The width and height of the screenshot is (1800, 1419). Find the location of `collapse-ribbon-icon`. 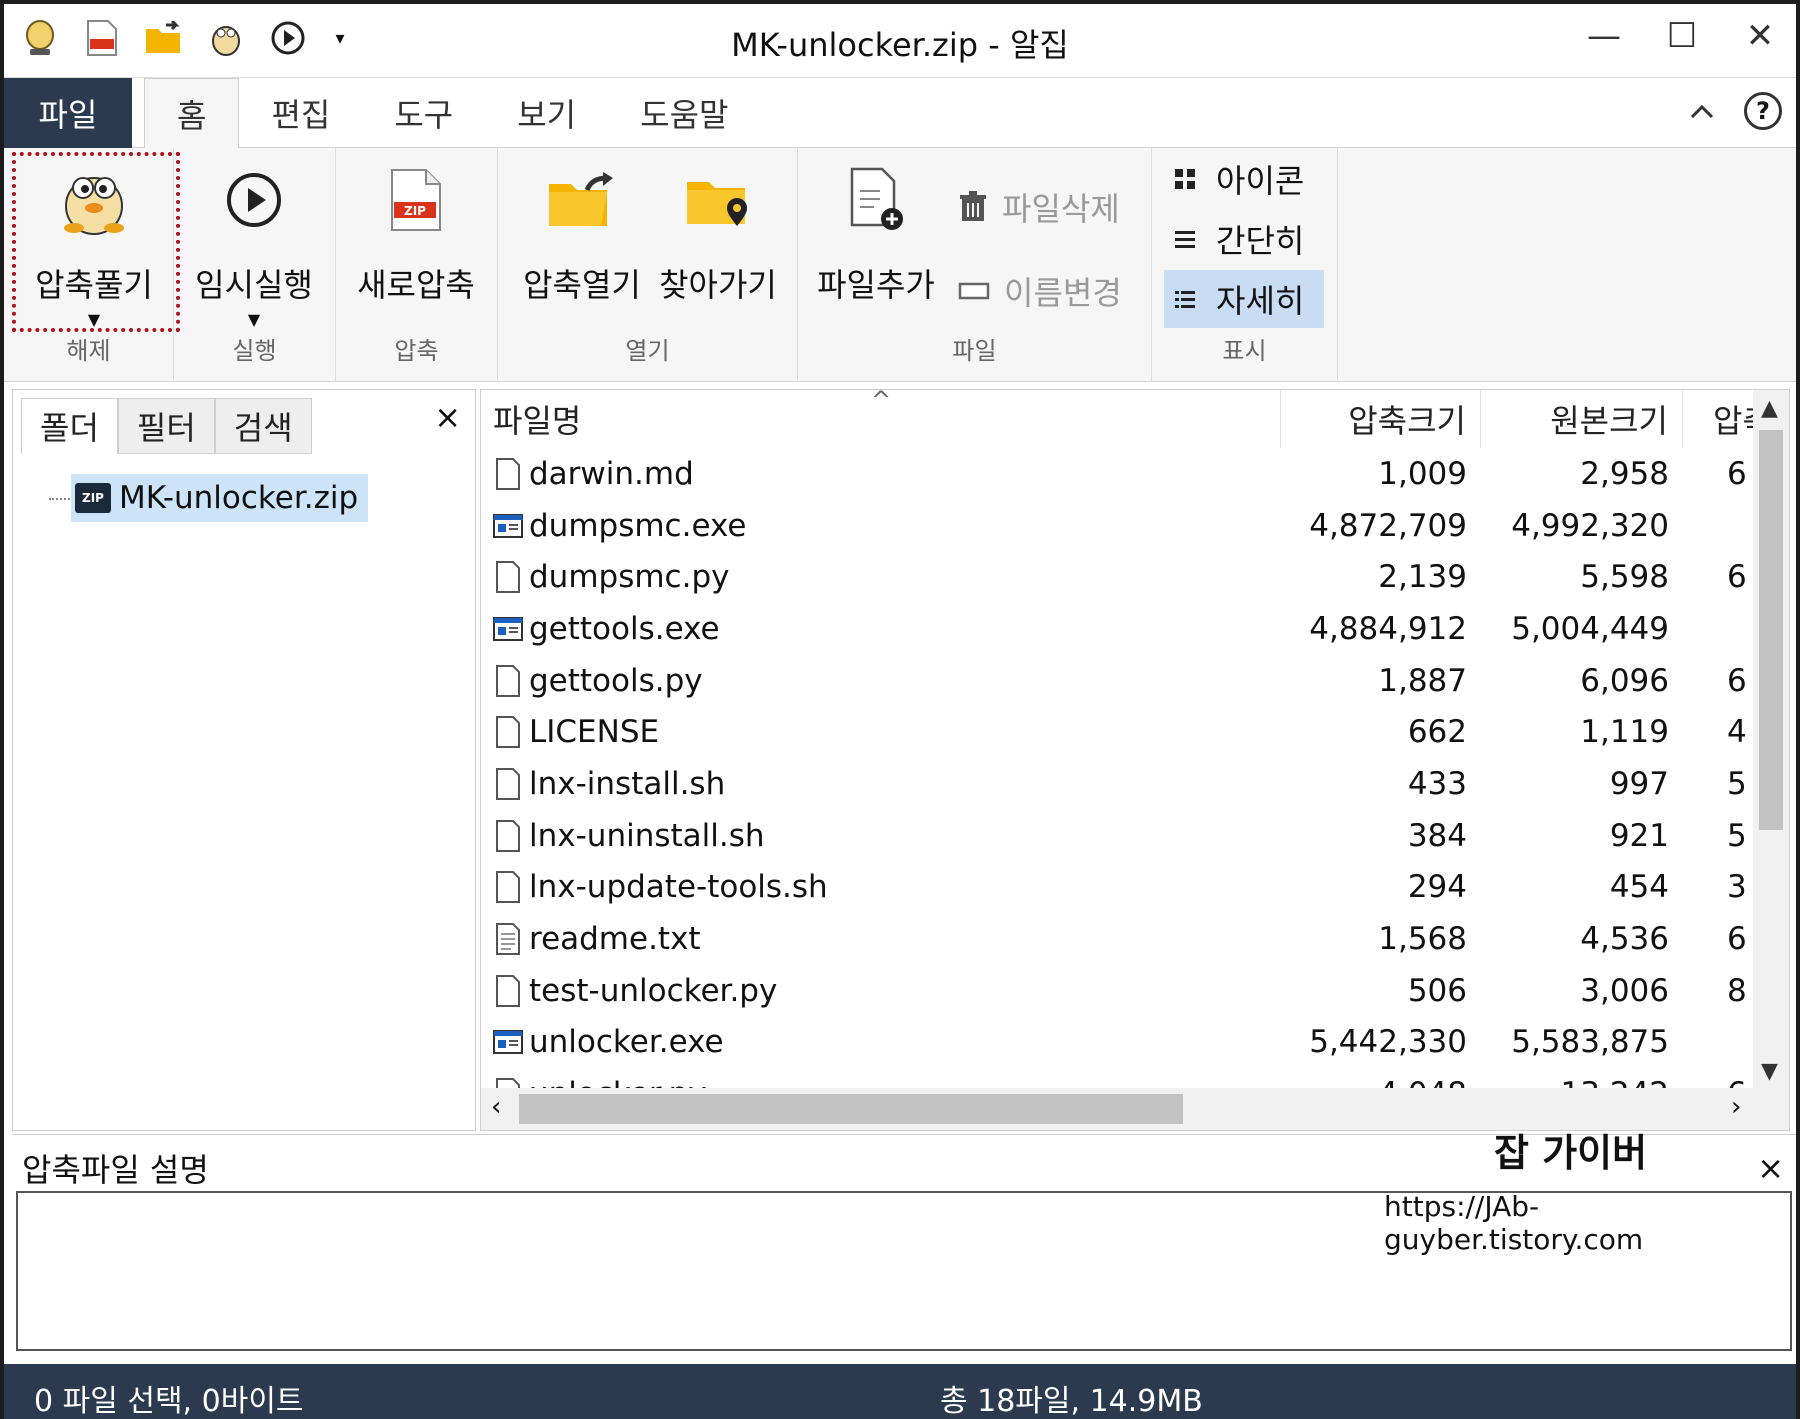

collapse-ribbon-icon is located at coordinates (1702, 111).